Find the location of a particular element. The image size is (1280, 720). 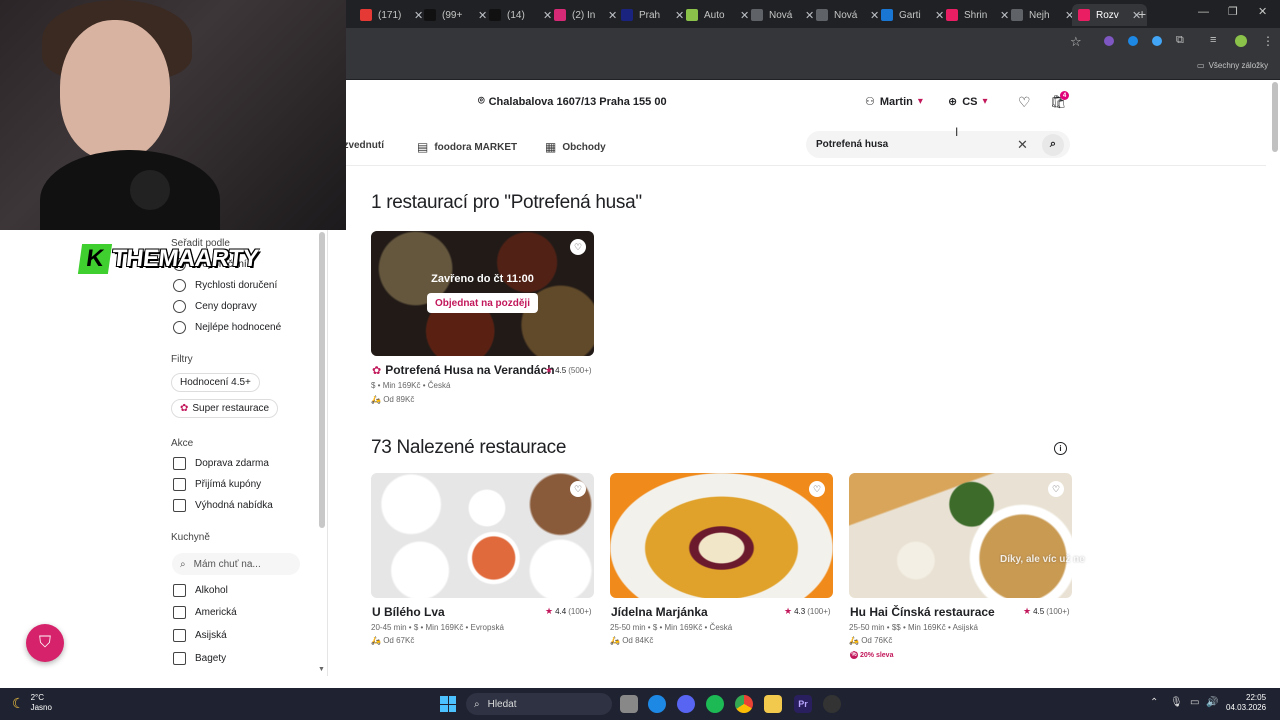

weather-widget: ☾ 2°C Jasno is located at coordinates (32, 703).